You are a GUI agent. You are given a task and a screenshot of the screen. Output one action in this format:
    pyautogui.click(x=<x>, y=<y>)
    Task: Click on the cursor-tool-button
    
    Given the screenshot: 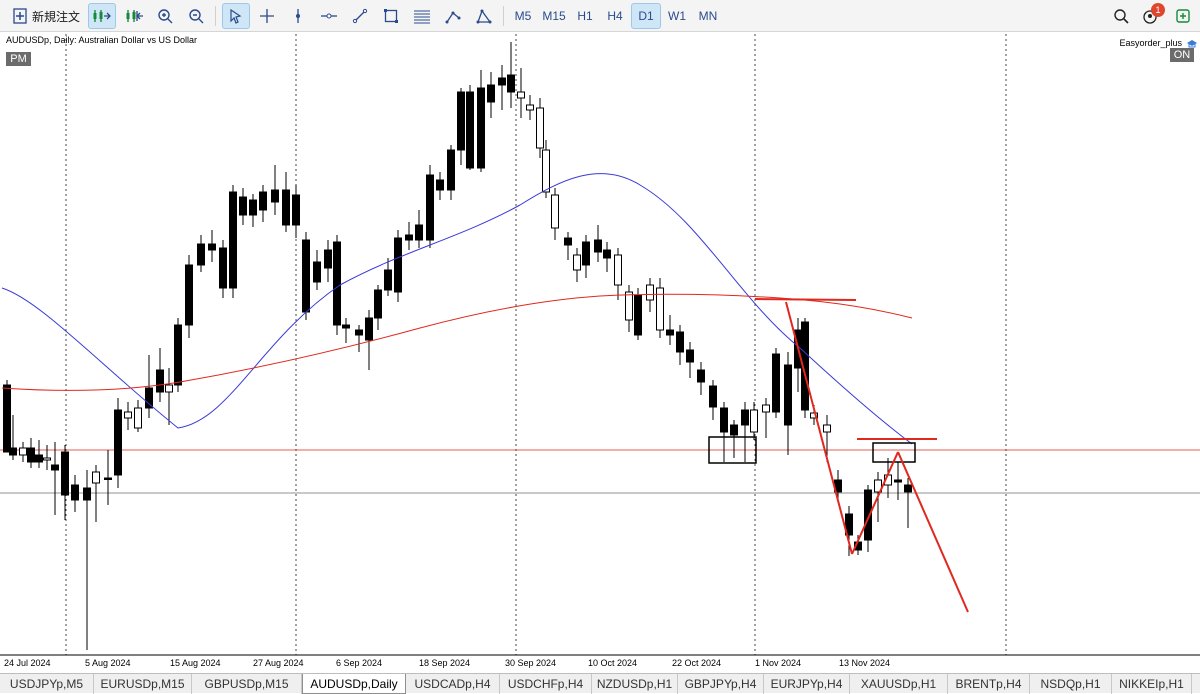 What is the action you would take?
    pyautogui.click(x=236, y=16)
    